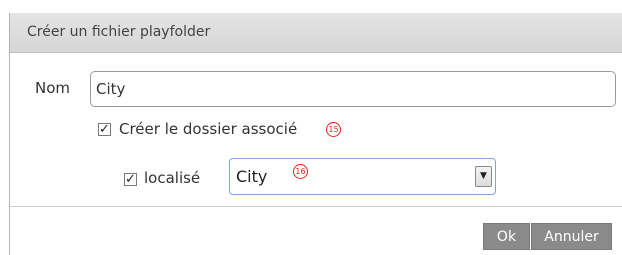 This screenshot has height=255, width=622. Describe the element at coordinates (119, 32) in the screenshot. I see `dialog-title: Créer un fichier playfolder` at that location.